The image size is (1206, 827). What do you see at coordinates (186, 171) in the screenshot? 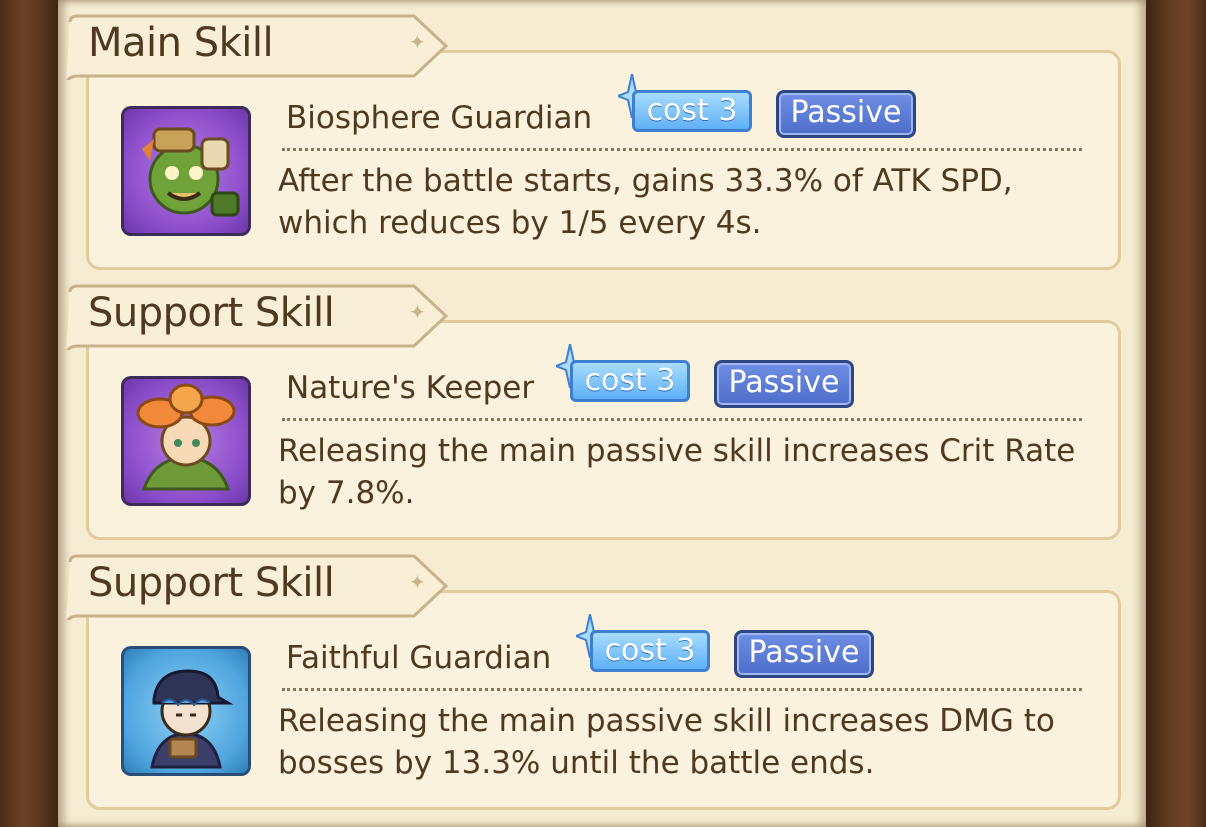
I see `plant-robot-guardian-icon` at bounding box center [186, 171].